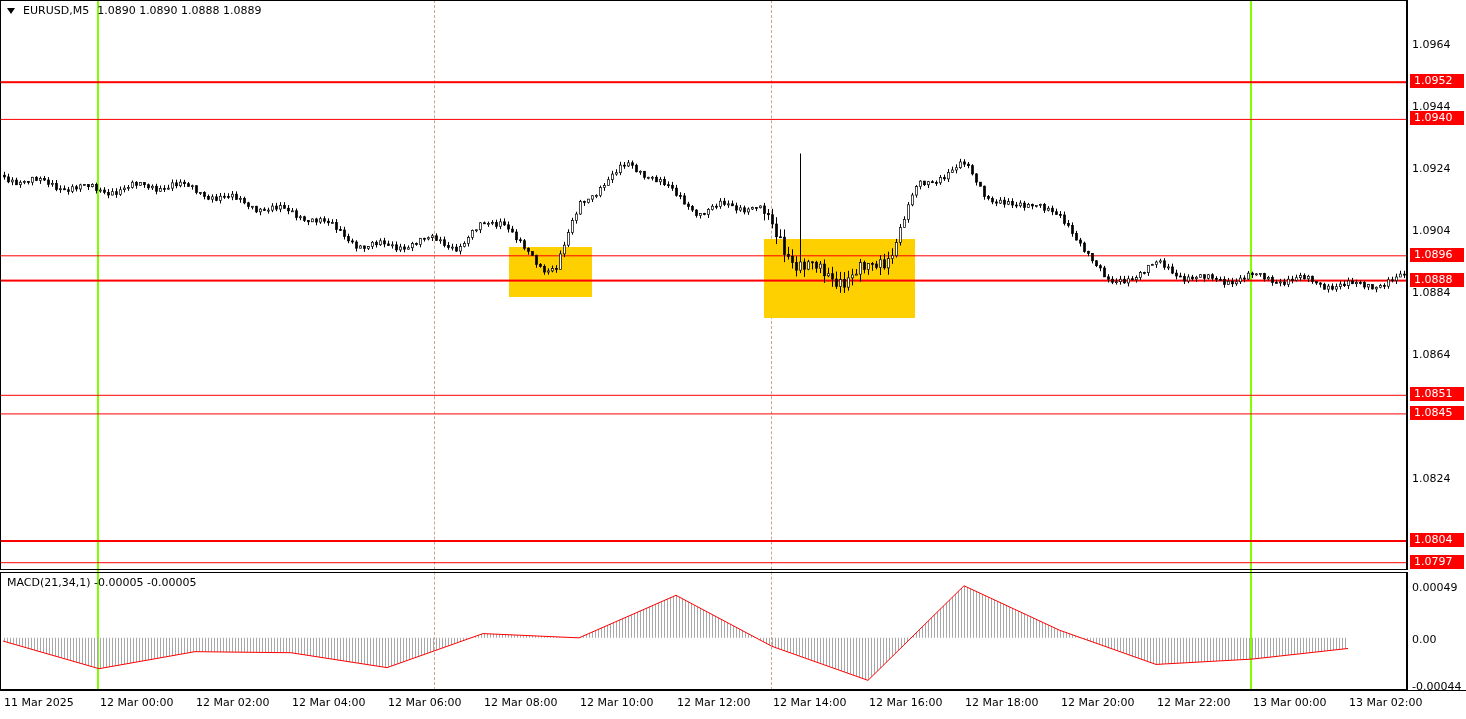 The width and height of the screenshot is (1466, 719). What do you see at coordinates (1098, 702) in the screenshot?
I see `time-label: 12 Mar 20:00` at bounding box center [1098, 702].